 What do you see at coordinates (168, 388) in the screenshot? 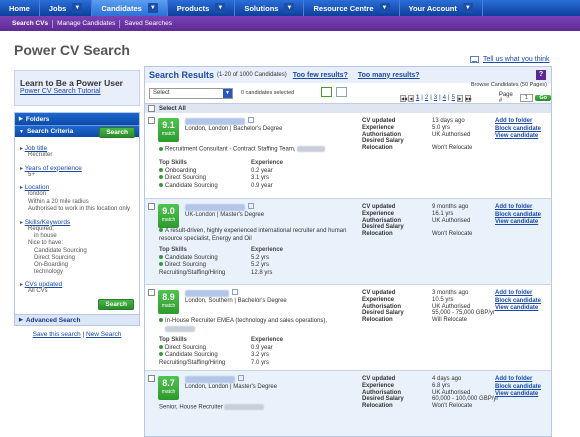
I see `match-score-badge: 8.7 match` at bounding box center [168, 388].